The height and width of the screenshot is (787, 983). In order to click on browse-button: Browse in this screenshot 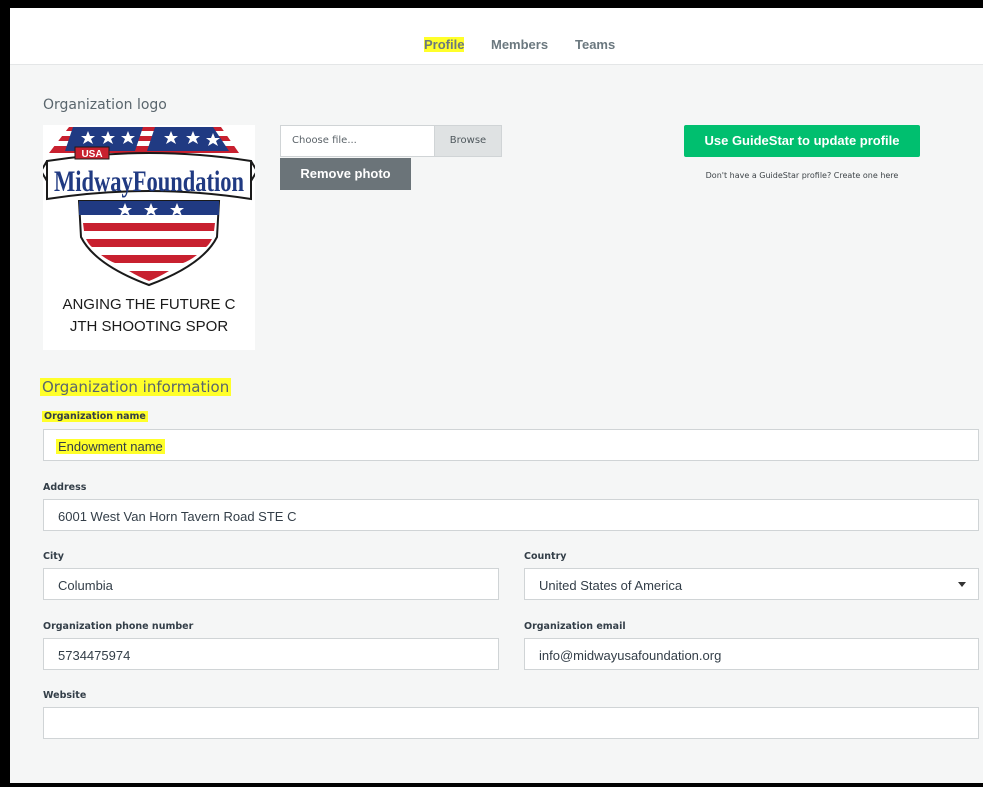, I will do `click(467, 141)`.